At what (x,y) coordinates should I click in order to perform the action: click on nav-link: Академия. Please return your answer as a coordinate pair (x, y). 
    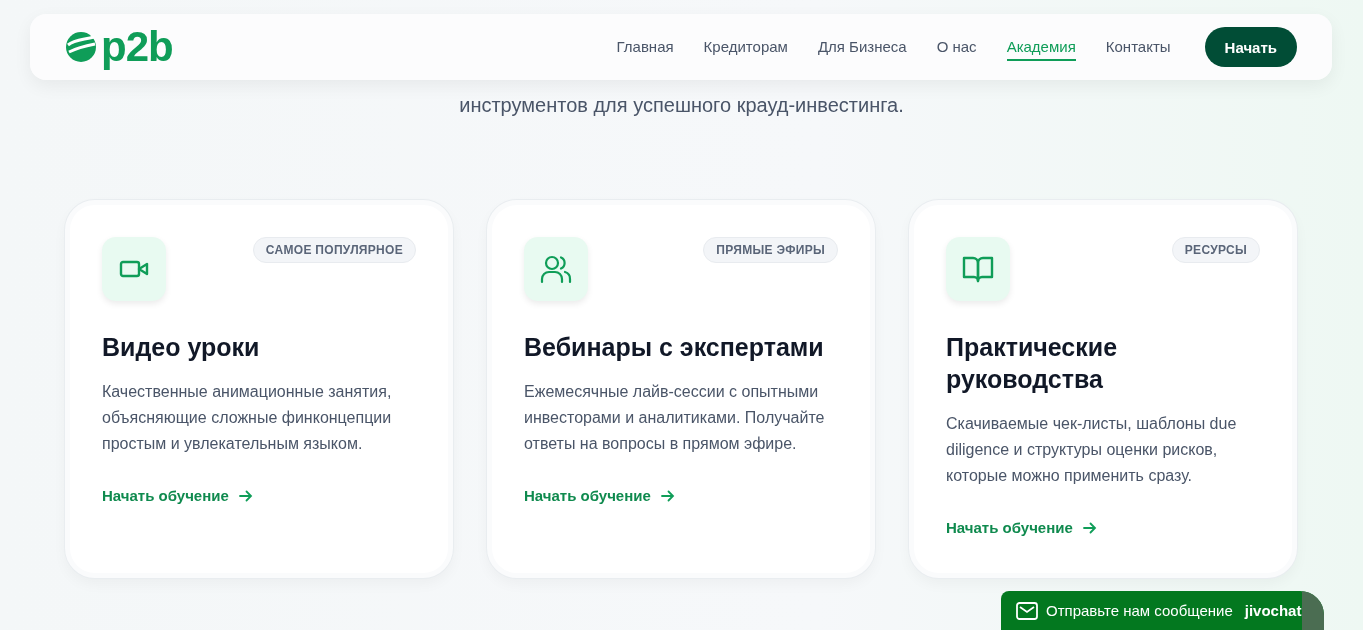
    Looking at the image, I should click on (1041, 47).